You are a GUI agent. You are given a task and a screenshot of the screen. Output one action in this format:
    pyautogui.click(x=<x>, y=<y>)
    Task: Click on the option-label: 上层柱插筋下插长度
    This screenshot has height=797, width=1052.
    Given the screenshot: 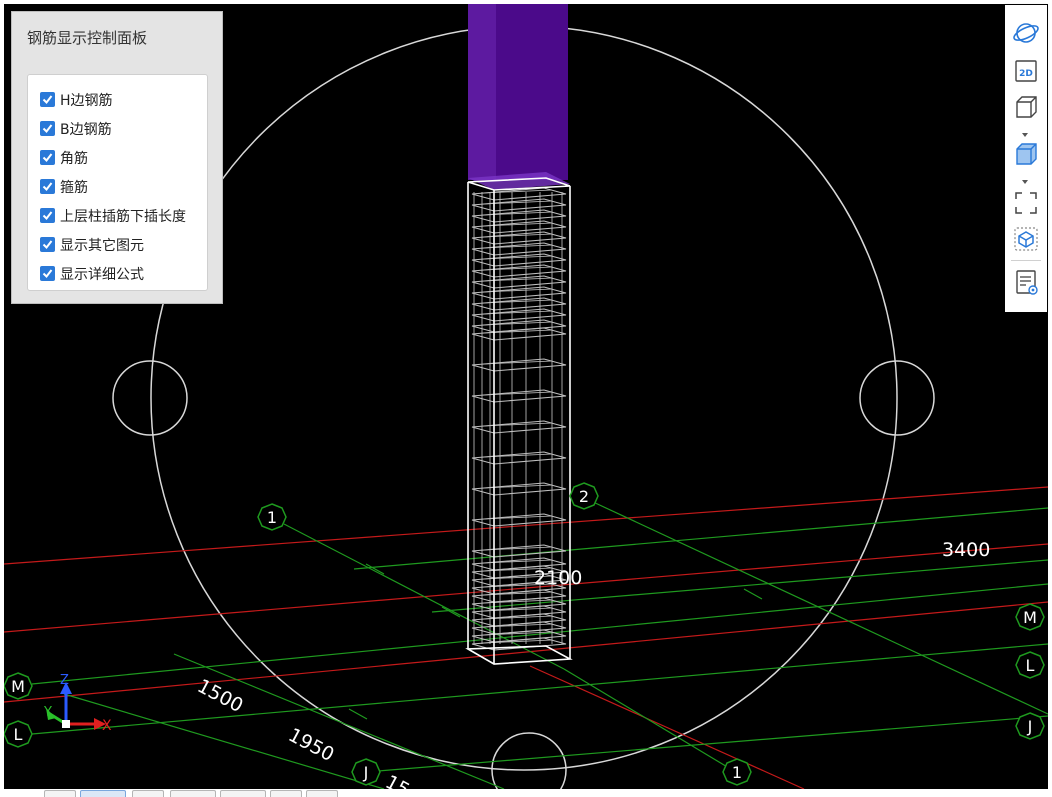 What is the action you would take?
    pyautogui.click(x=123, y=216)
    